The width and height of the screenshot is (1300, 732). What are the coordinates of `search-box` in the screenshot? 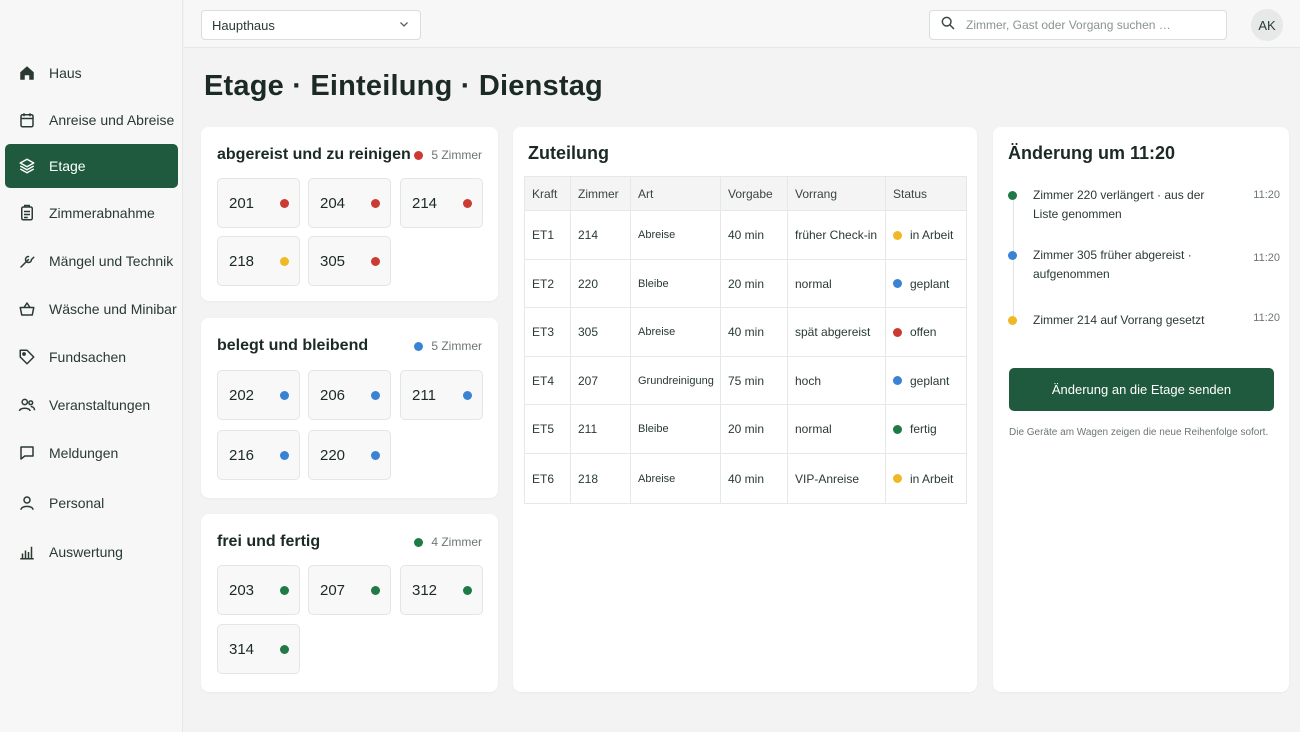 It's located at (1078, 25).